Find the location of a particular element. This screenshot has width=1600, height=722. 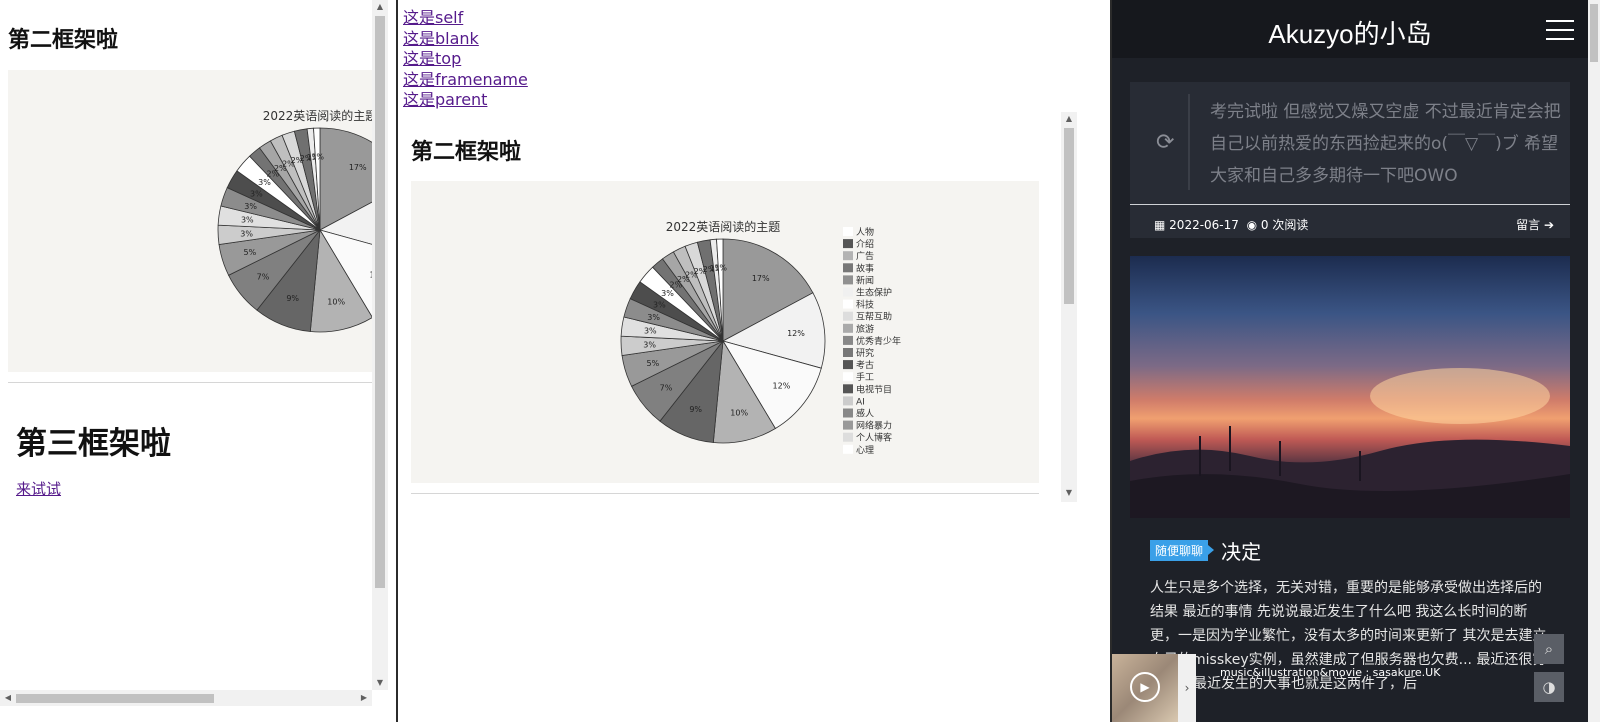

legend-label-6: 生态保护 is located at coordinates (874, 293).